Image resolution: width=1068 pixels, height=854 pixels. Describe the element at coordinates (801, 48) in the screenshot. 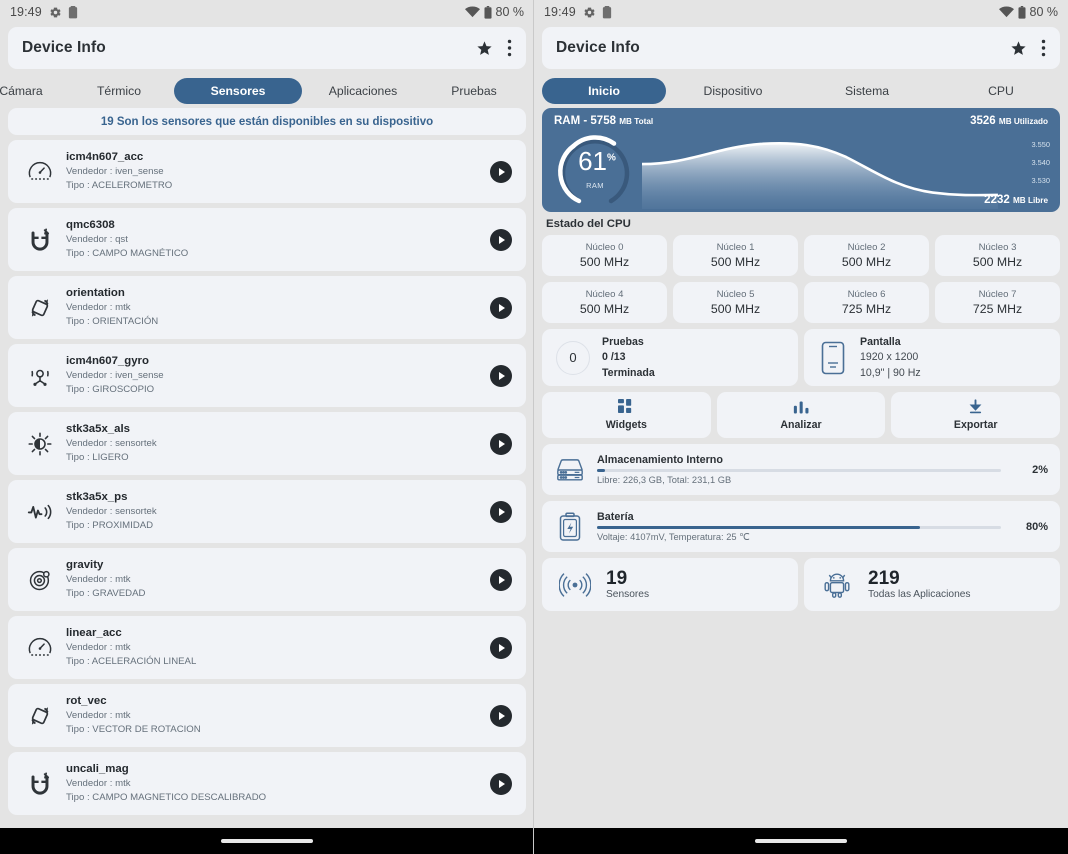

I see `app-bar-right: Device Info` at that location.